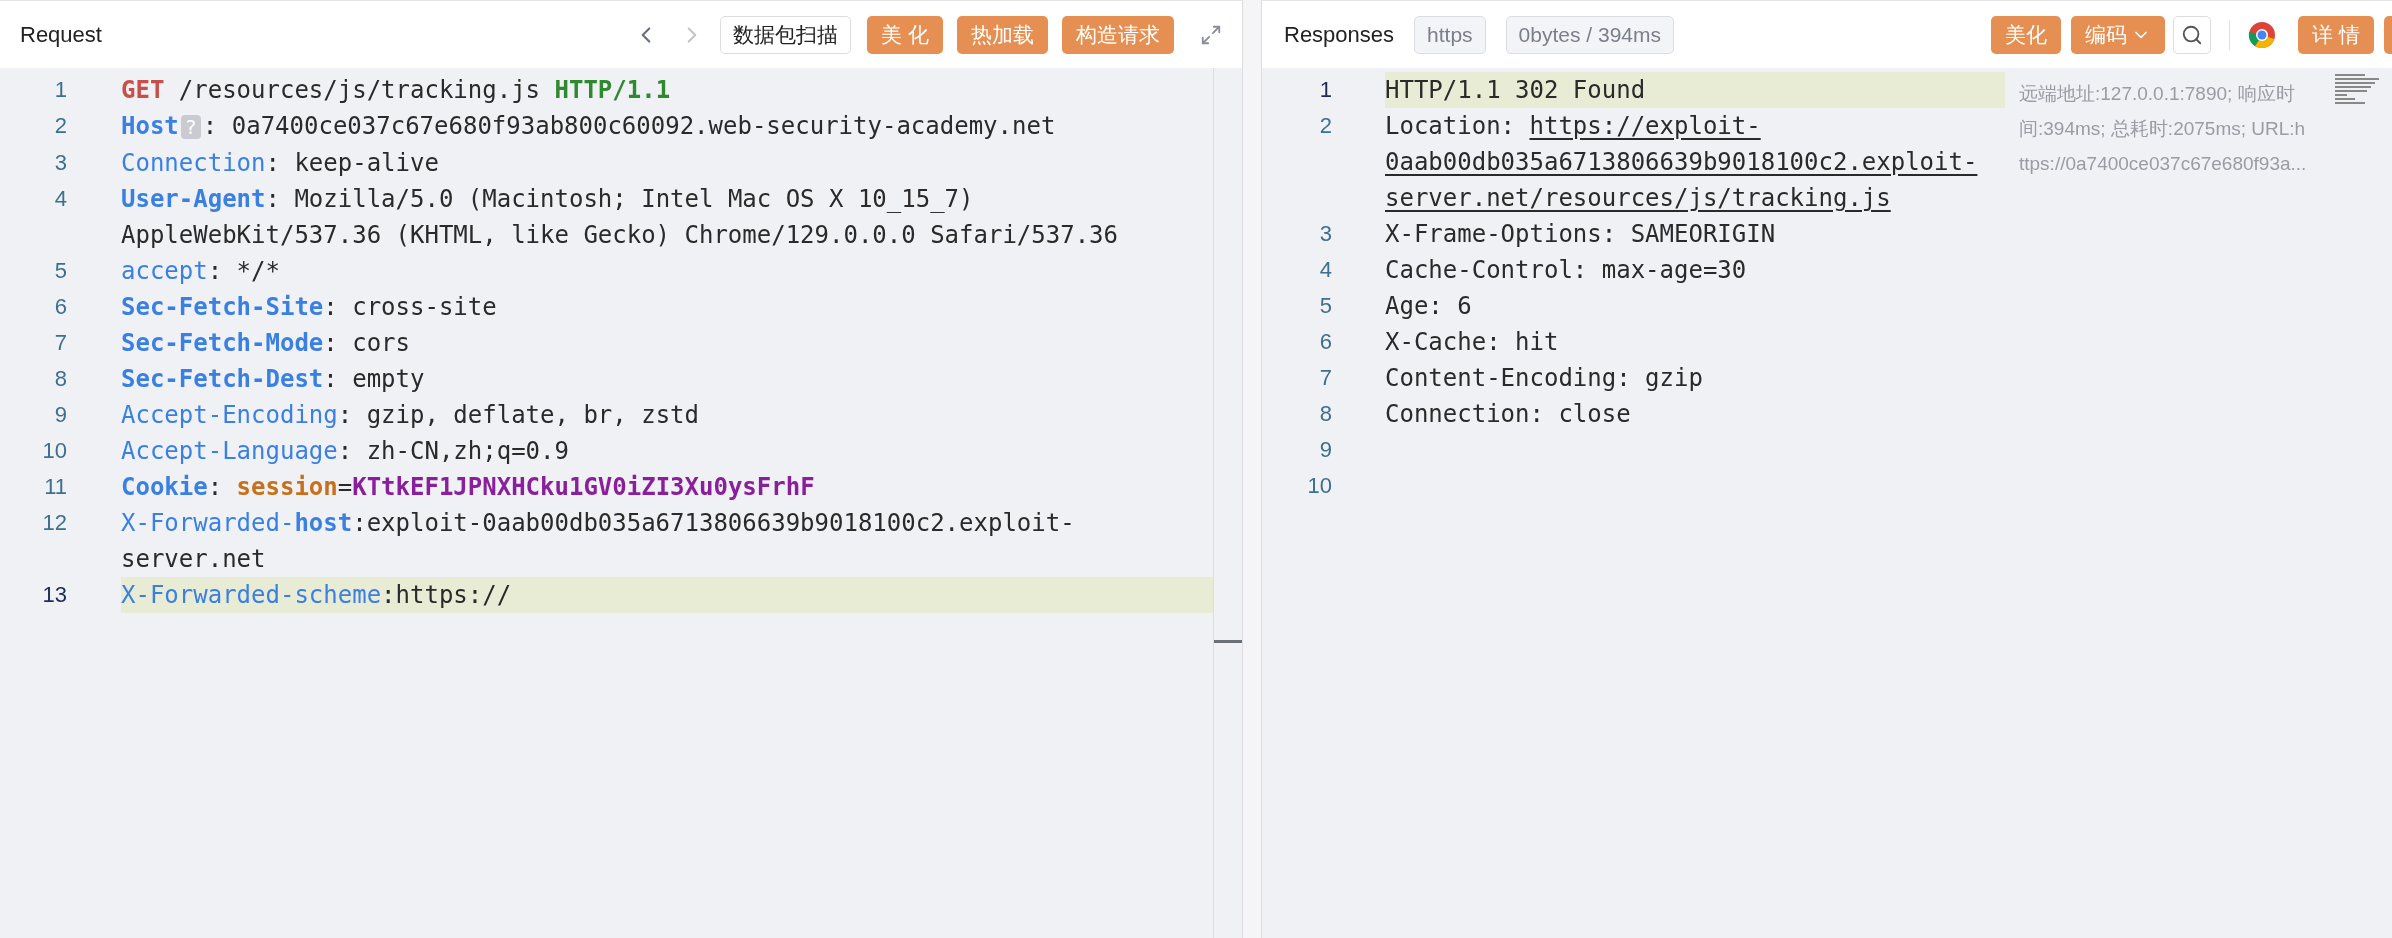 The width and height of the screenshot is (2392, 938). I want to click on code-line: Cookie: session=KTtkEF1JPNXHCku1GV0iZI3Xu0ysFrhF, so click(468, 487).